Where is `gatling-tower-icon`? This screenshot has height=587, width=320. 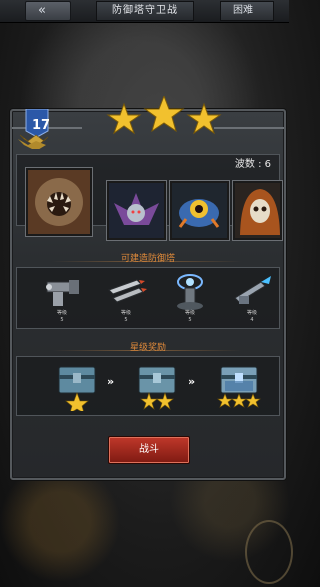
gatling-tower-icon is located at coordinates (62, 293).